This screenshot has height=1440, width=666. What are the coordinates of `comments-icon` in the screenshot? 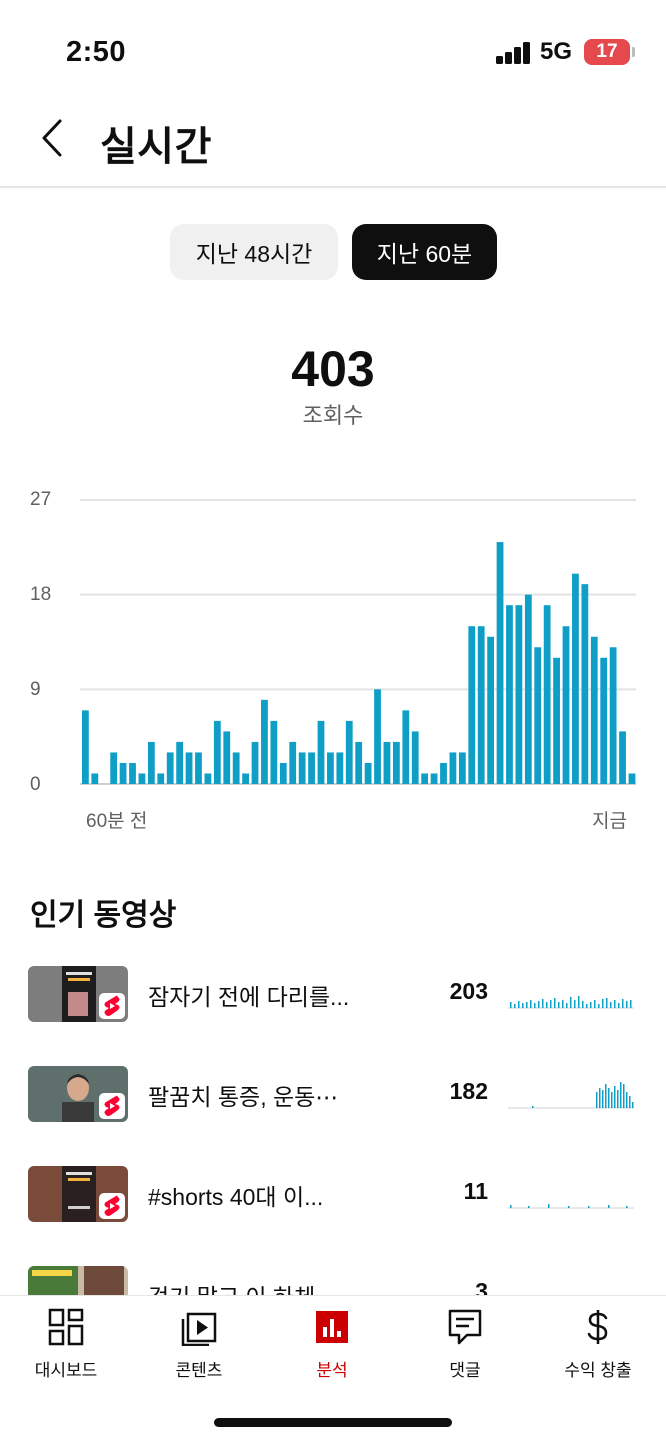 It's located at (465, 1327).